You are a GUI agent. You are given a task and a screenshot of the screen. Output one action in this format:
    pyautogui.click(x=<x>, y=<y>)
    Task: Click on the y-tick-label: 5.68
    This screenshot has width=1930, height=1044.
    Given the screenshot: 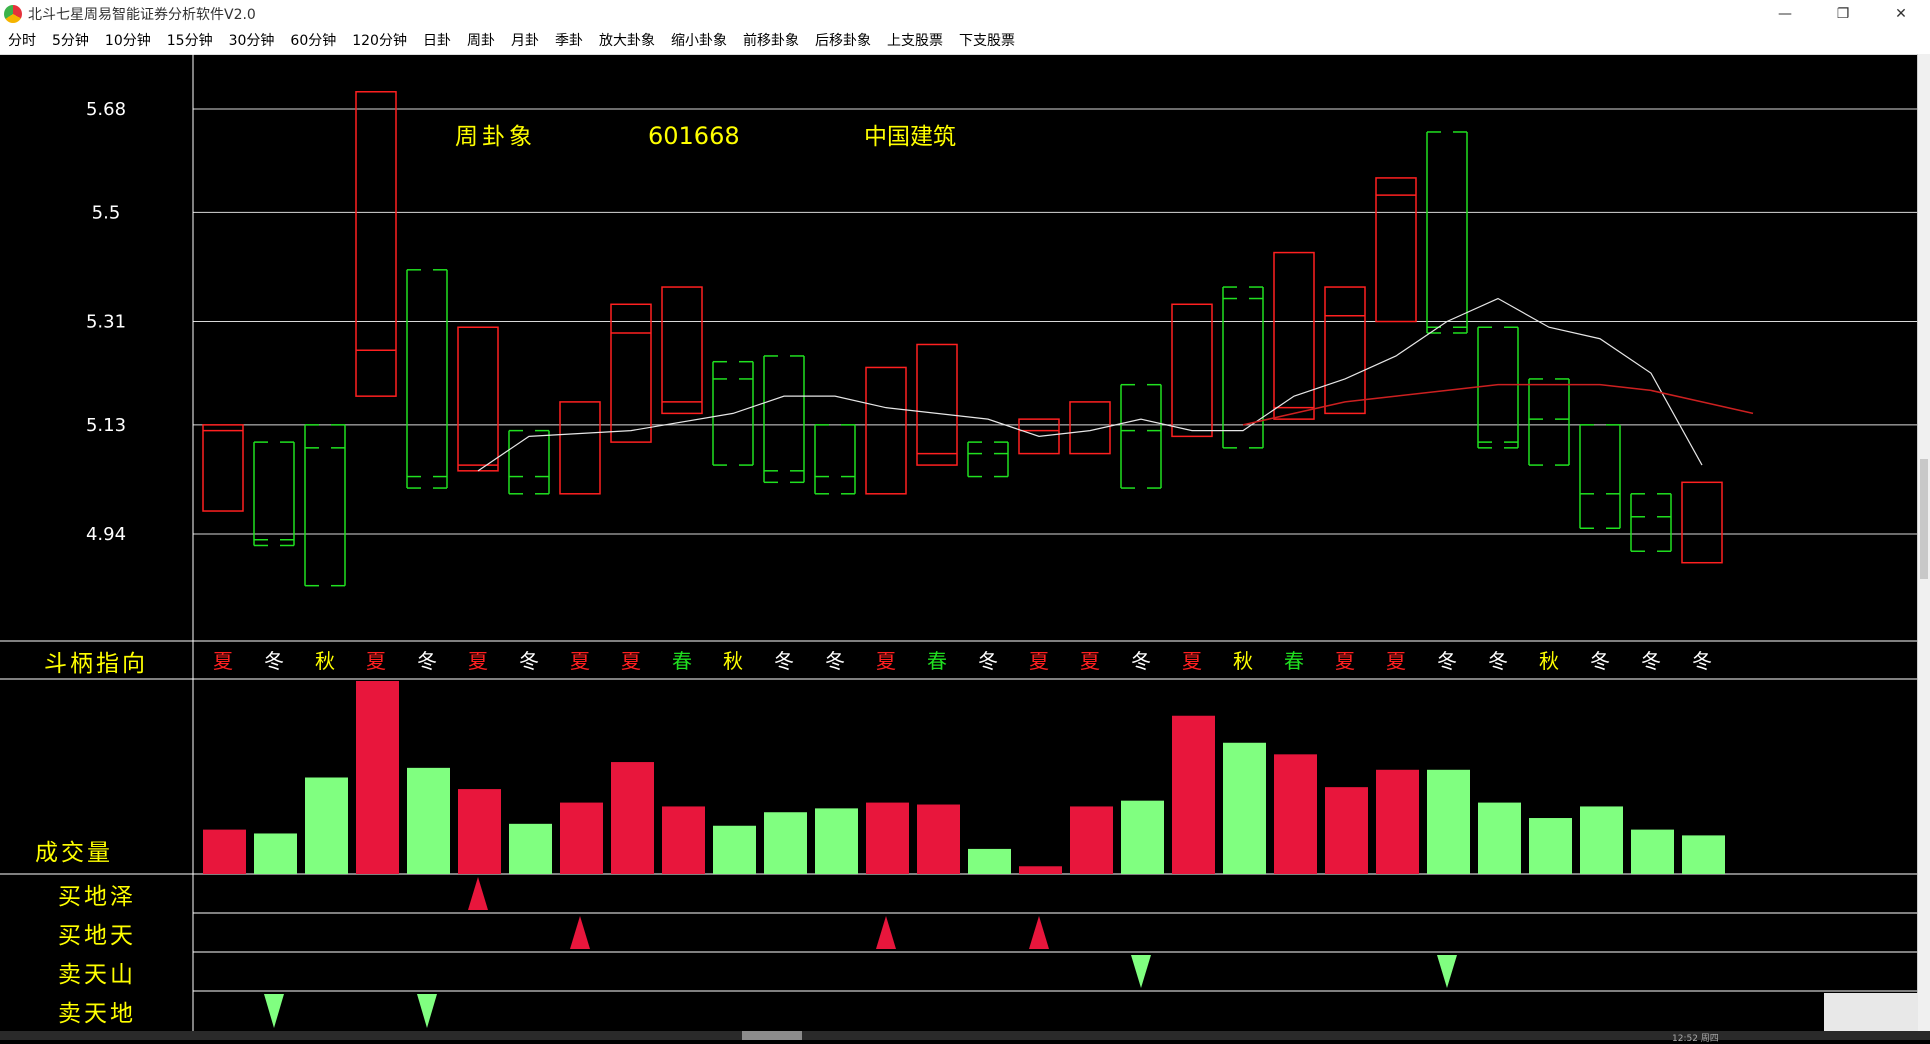 What is the action you would take?
    pyautogui.click(x=106, y=109)
    